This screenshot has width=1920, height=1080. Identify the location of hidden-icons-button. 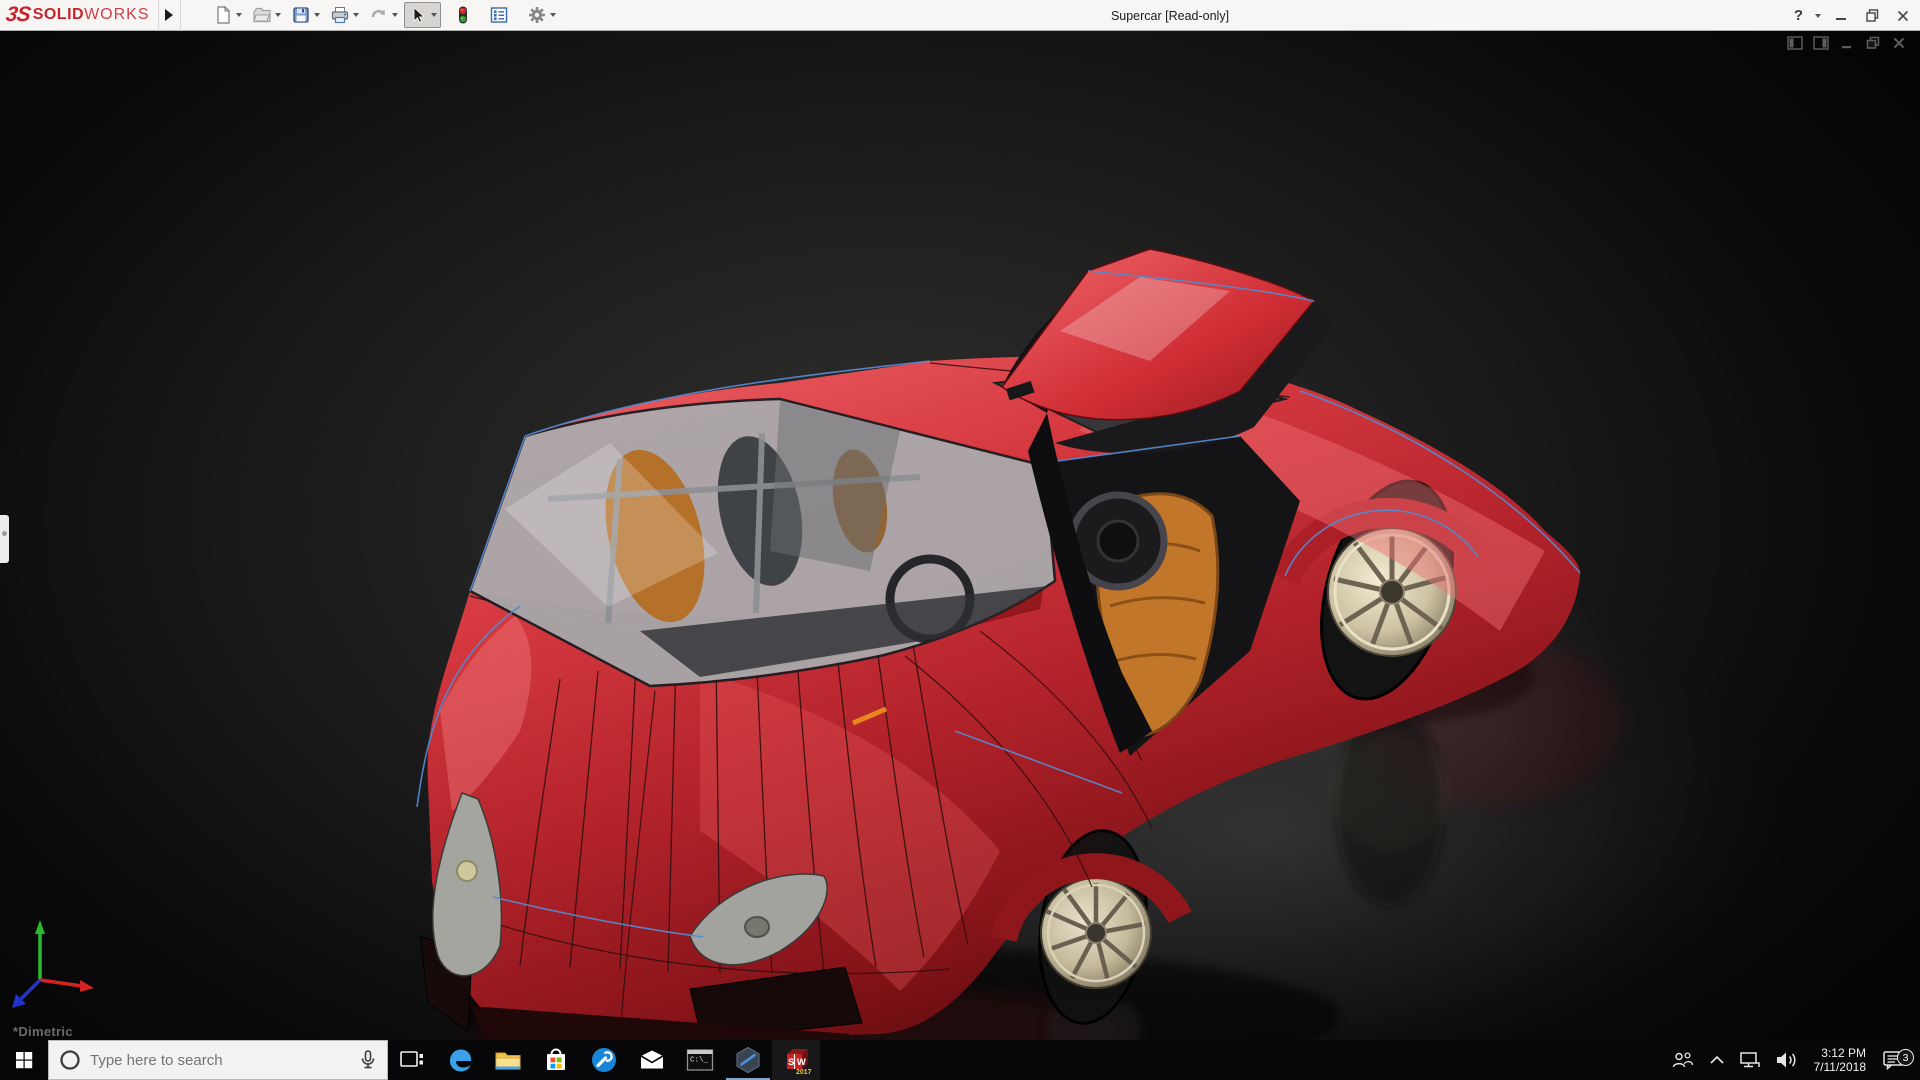
(1717, 1060).